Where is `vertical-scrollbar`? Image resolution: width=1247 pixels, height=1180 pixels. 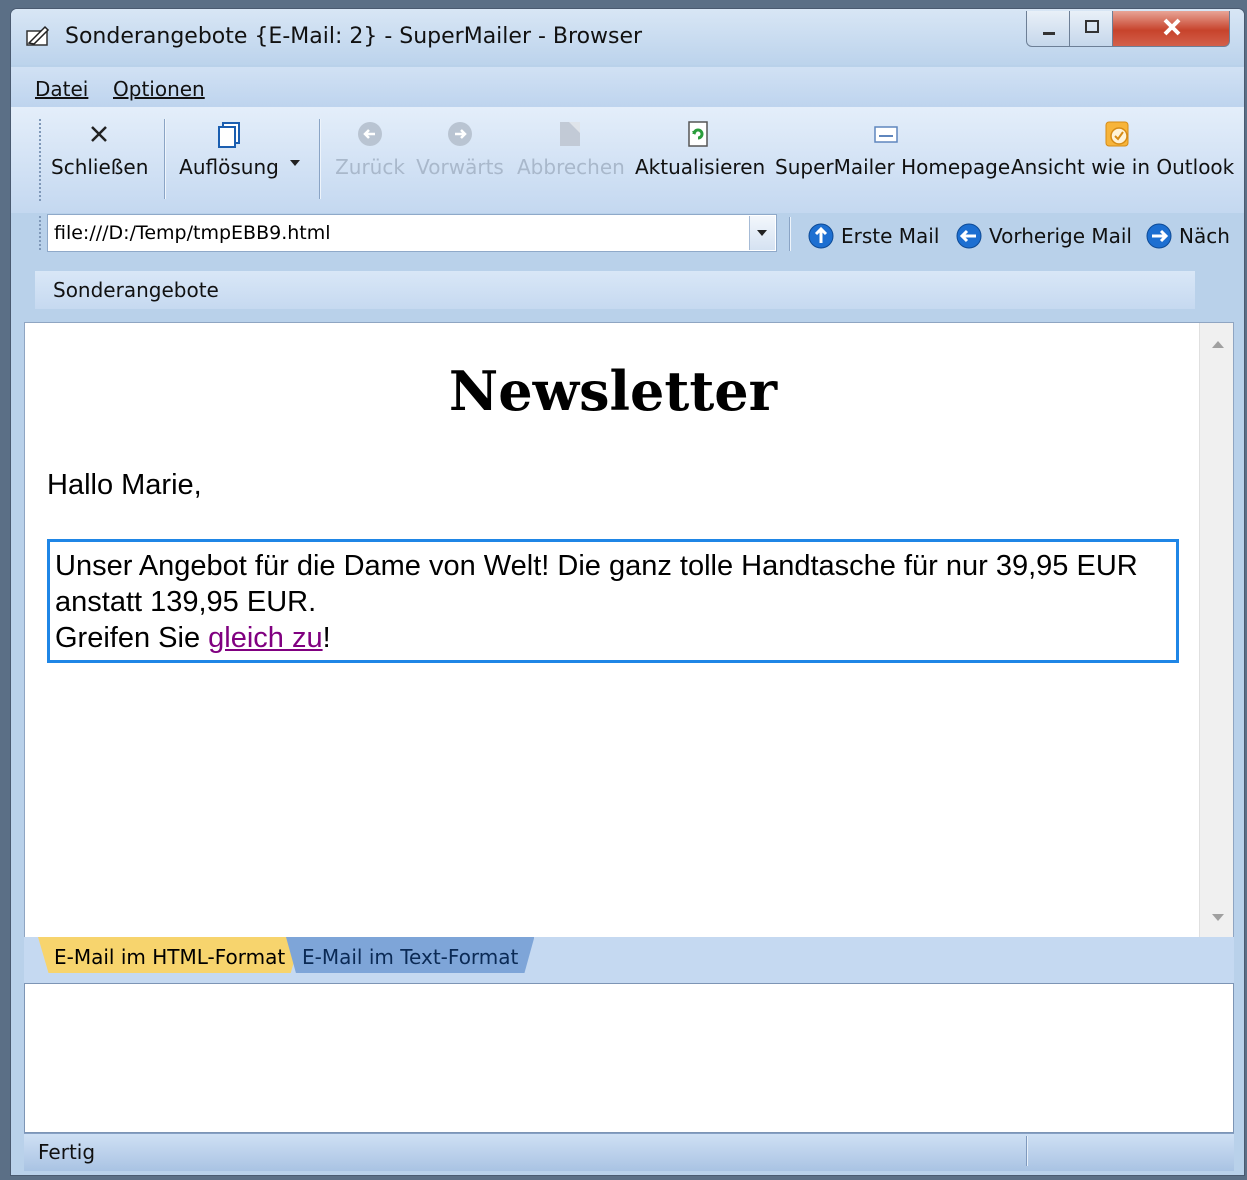 vertical-scrollbar is located at coordinates (1216, 630).